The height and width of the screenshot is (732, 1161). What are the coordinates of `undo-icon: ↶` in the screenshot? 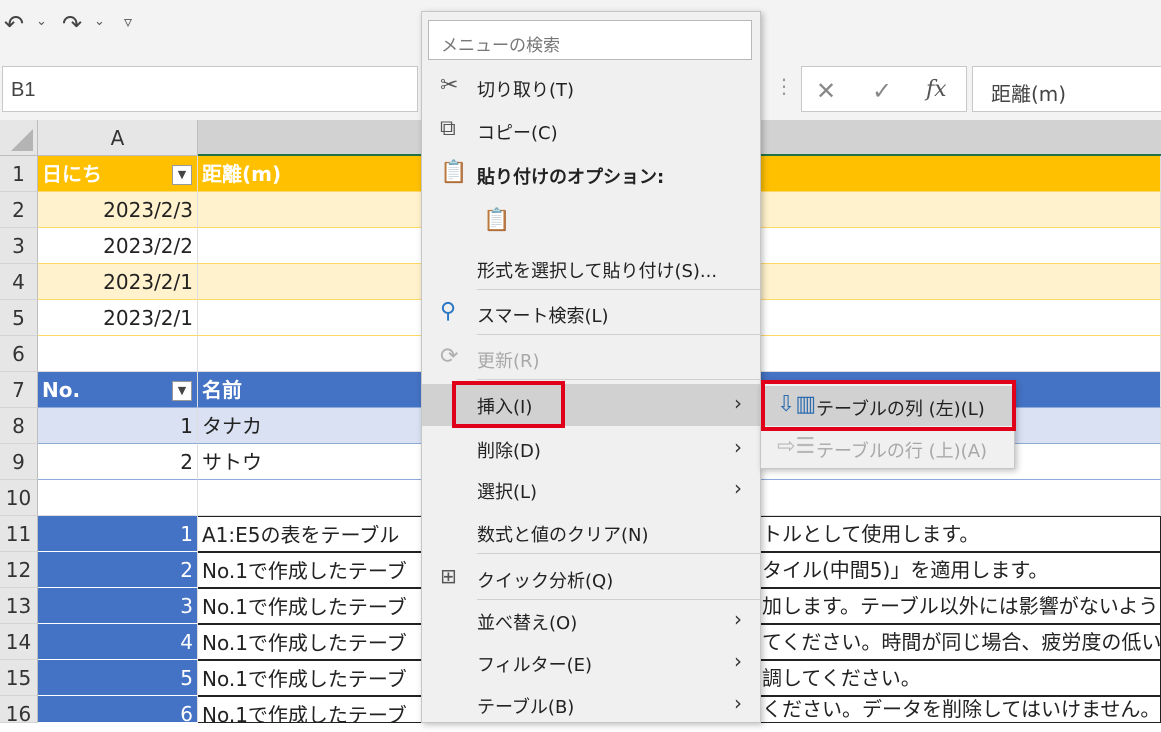 It's located at (14, 24).